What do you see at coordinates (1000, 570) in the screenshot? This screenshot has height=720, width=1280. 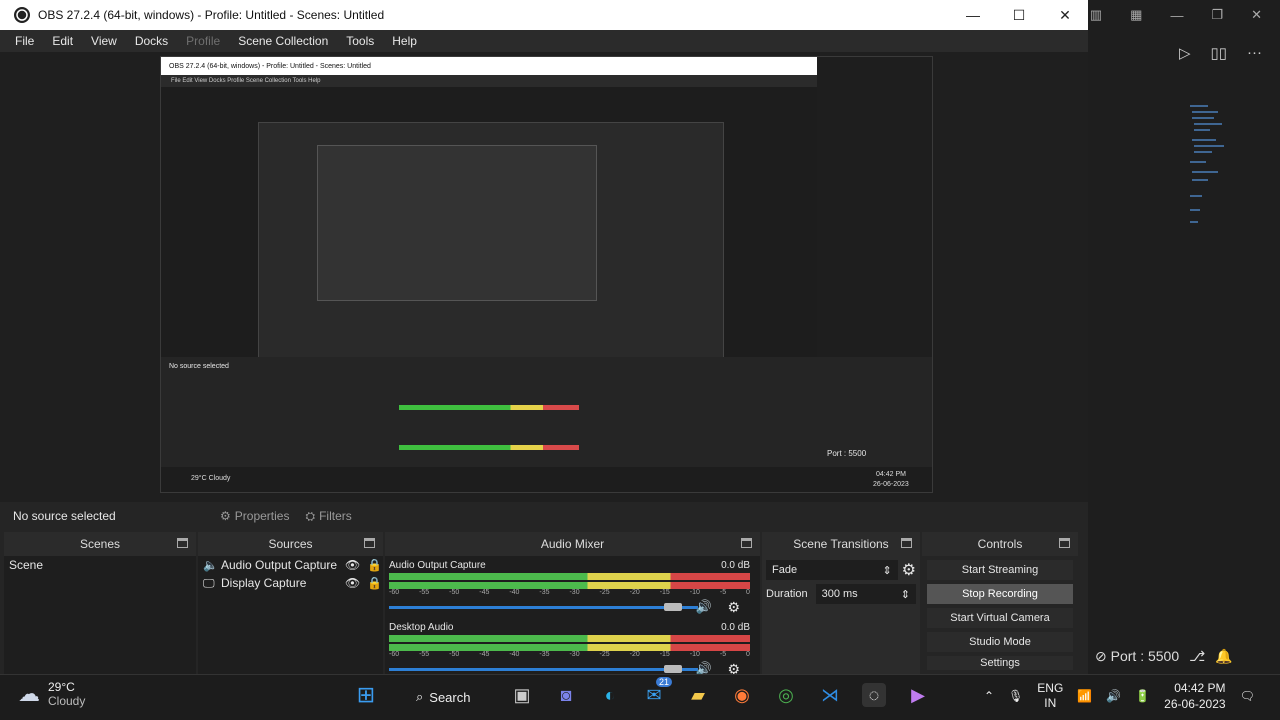 I see `start-streaming-button: Start Streaming` at bounding box center [1000, 570].